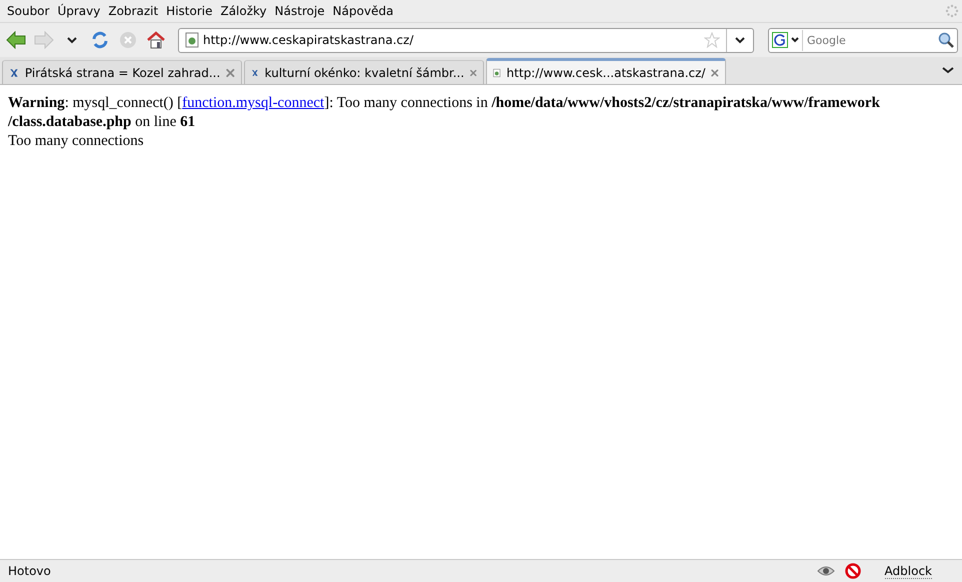  I want to click on menu-item: Úpravy, so click(82, 11).